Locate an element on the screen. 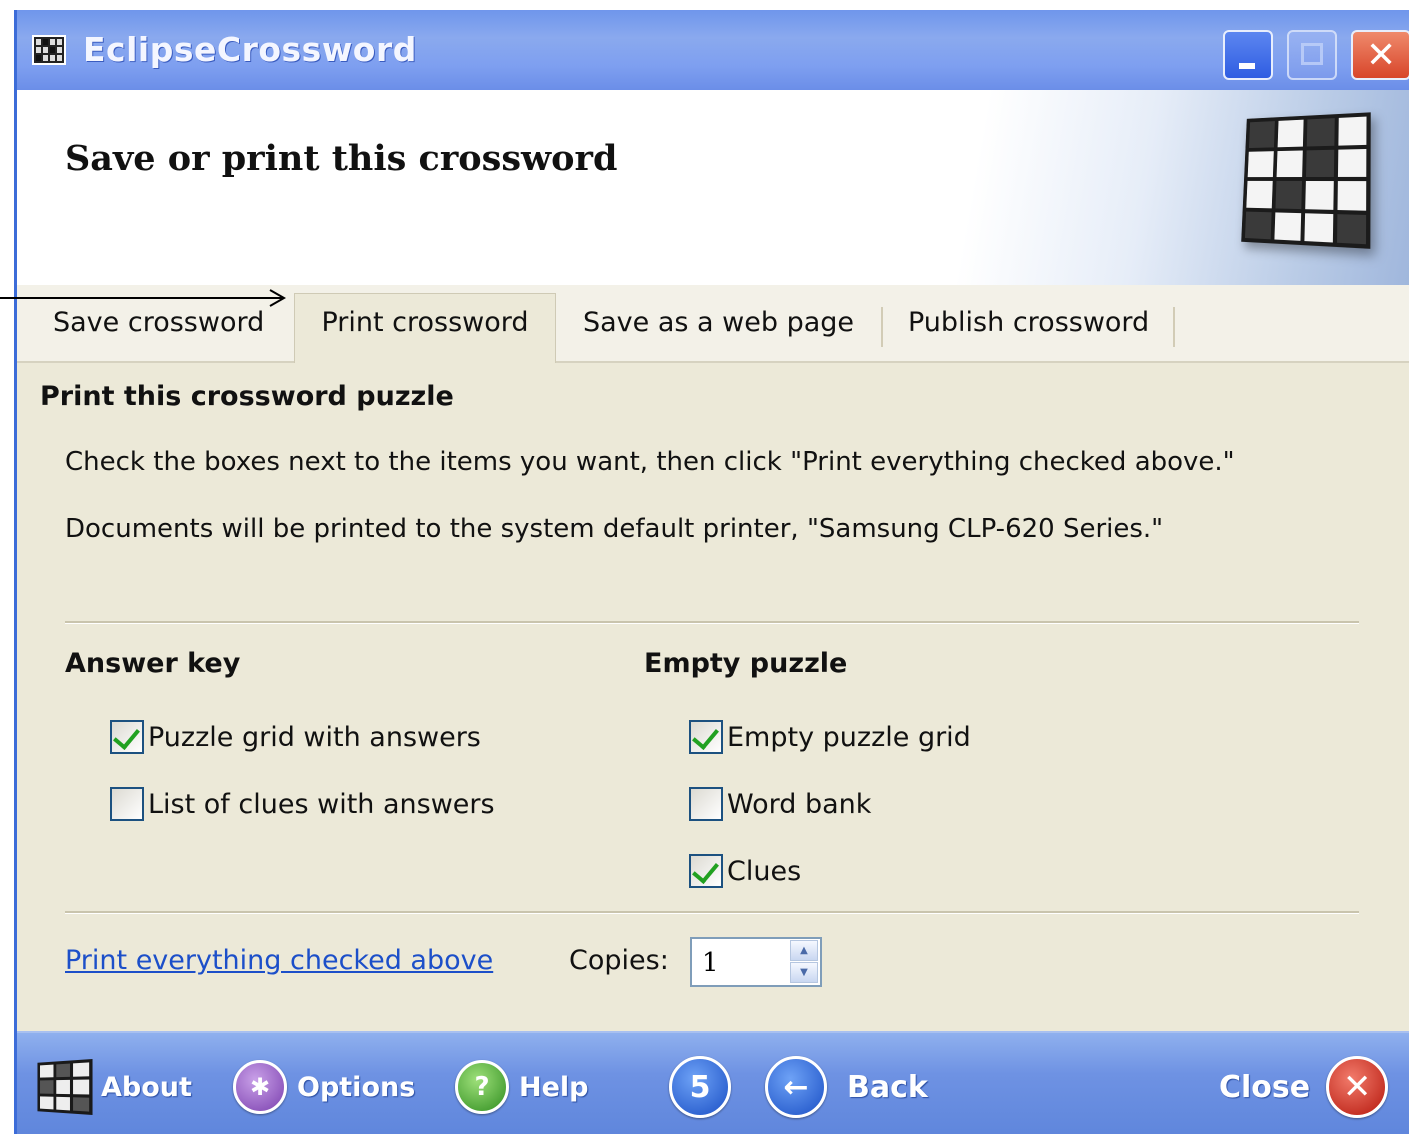 The height and width of the screenshot is (1134, 1409). options-icon: ✱ is located at coordinates (260, 1087).